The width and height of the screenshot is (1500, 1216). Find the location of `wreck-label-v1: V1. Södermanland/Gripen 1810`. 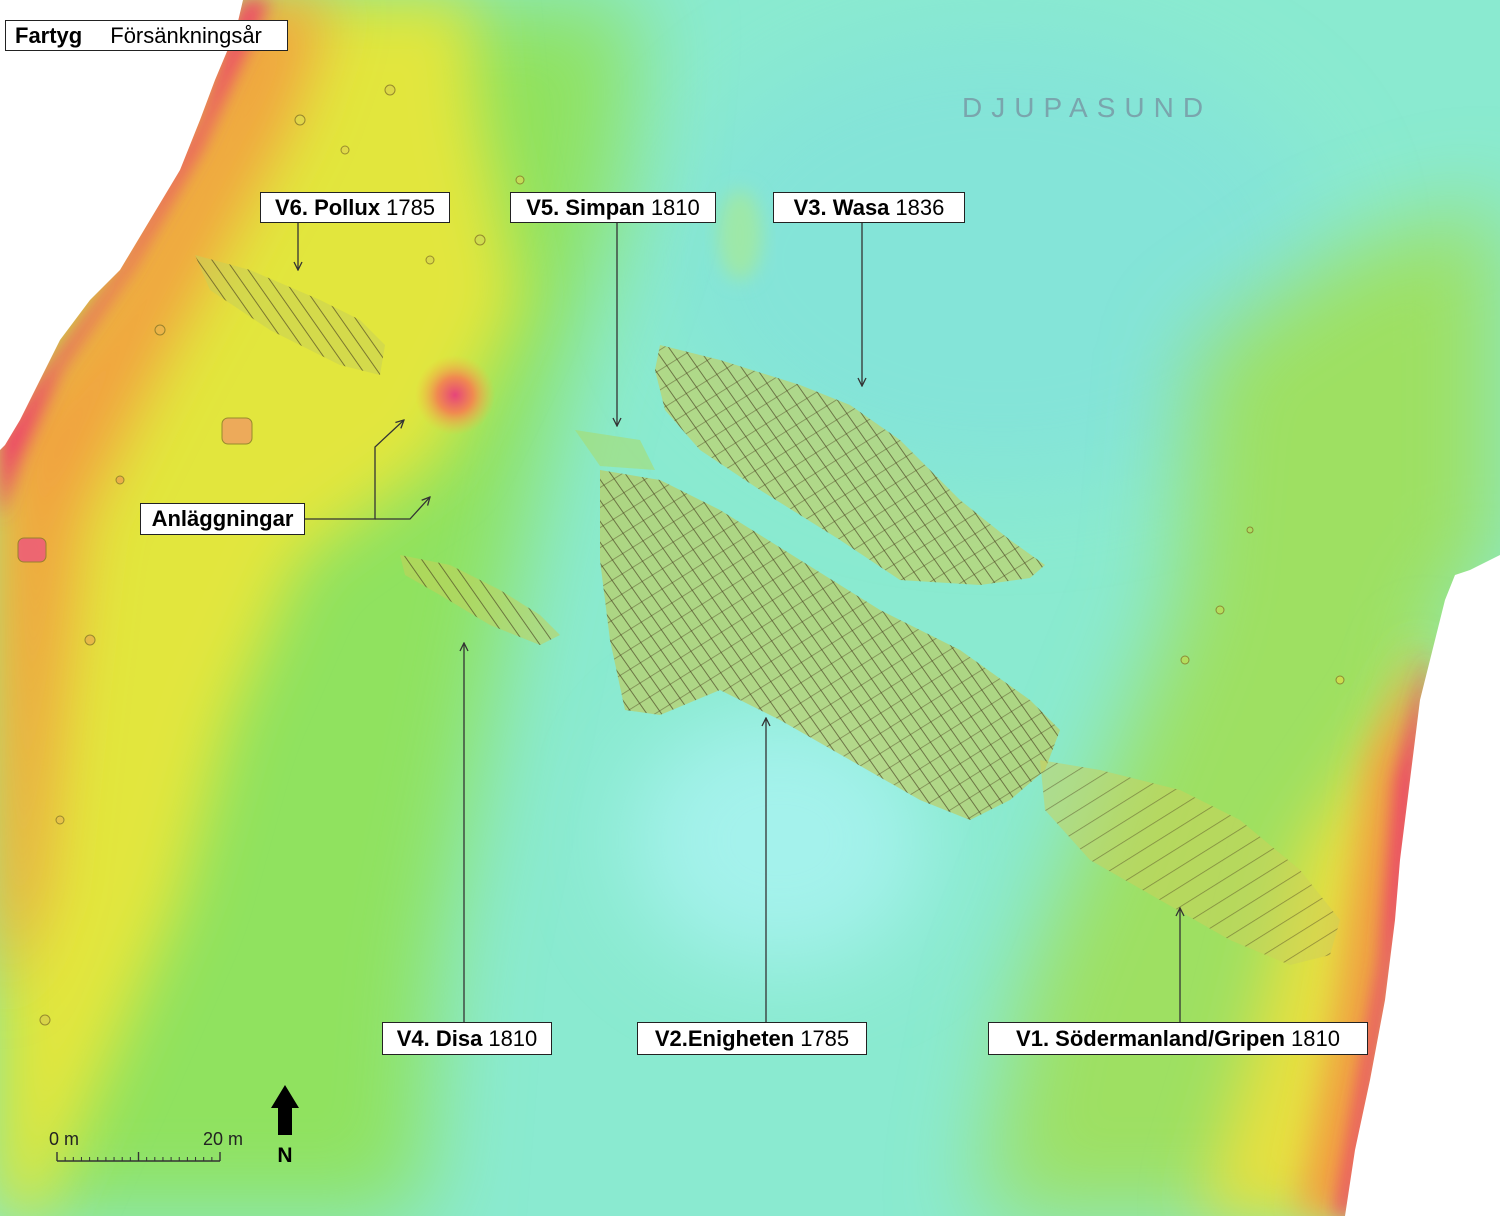

wreck-label-v1: V1. Södermanland/Gripen 1810 is located at coordinates (1178, 1038).